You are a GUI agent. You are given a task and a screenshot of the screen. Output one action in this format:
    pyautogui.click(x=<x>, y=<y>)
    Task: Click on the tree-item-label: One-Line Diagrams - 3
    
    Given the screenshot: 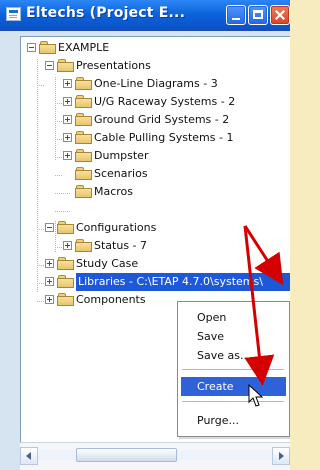 What is the action you would take?
    pyautogui.click(x=156, y=83)
    